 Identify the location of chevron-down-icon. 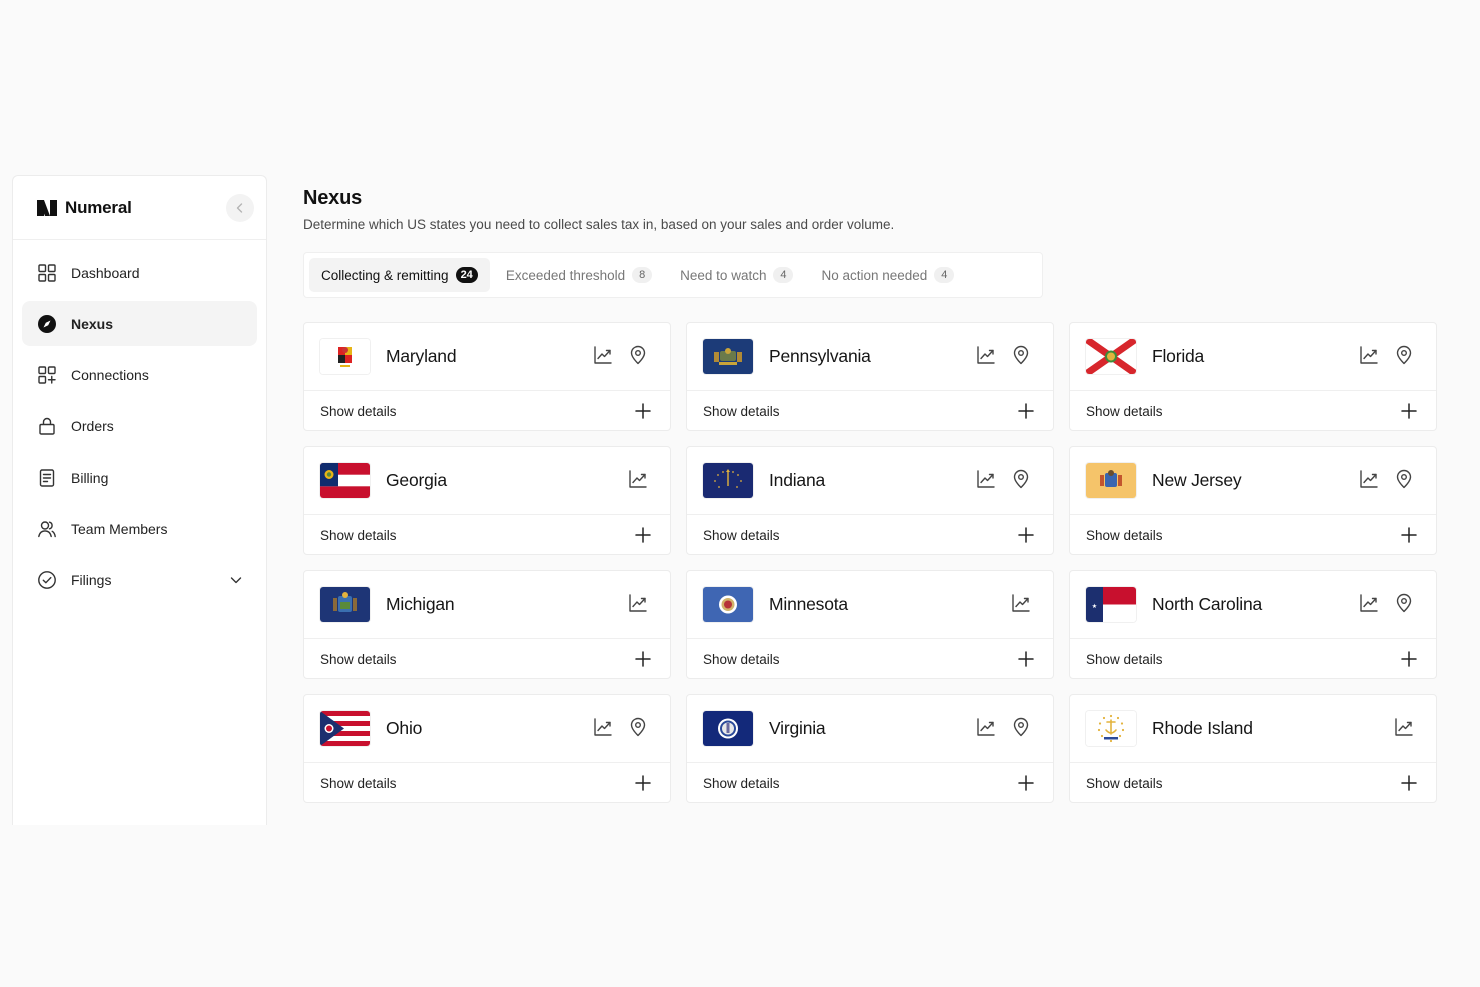
(236, 580).